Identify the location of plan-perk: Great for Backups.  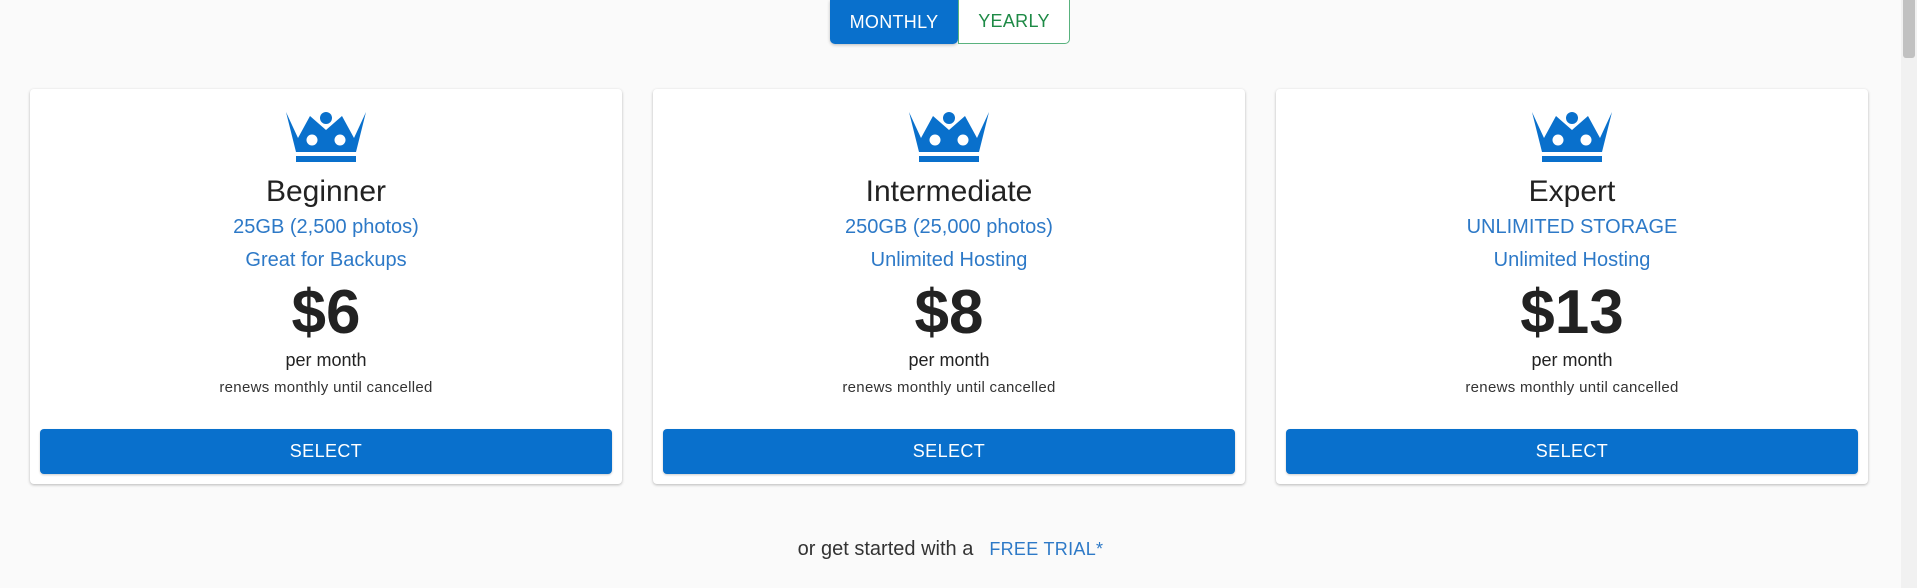
(326, 260).